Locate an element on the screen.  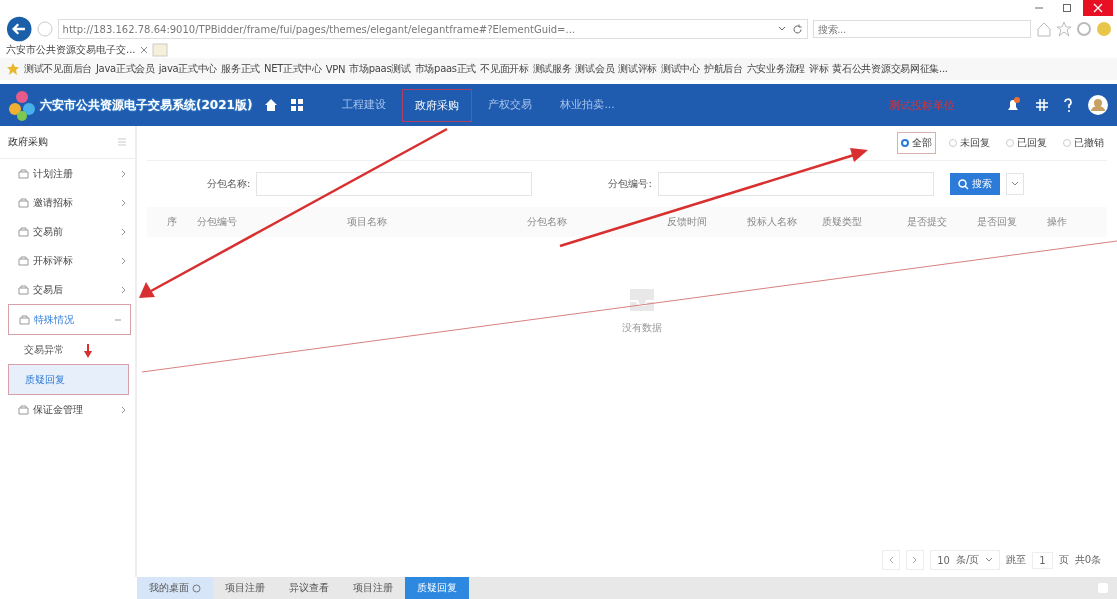
avatar-icon is located at coordinates (1098, 105).